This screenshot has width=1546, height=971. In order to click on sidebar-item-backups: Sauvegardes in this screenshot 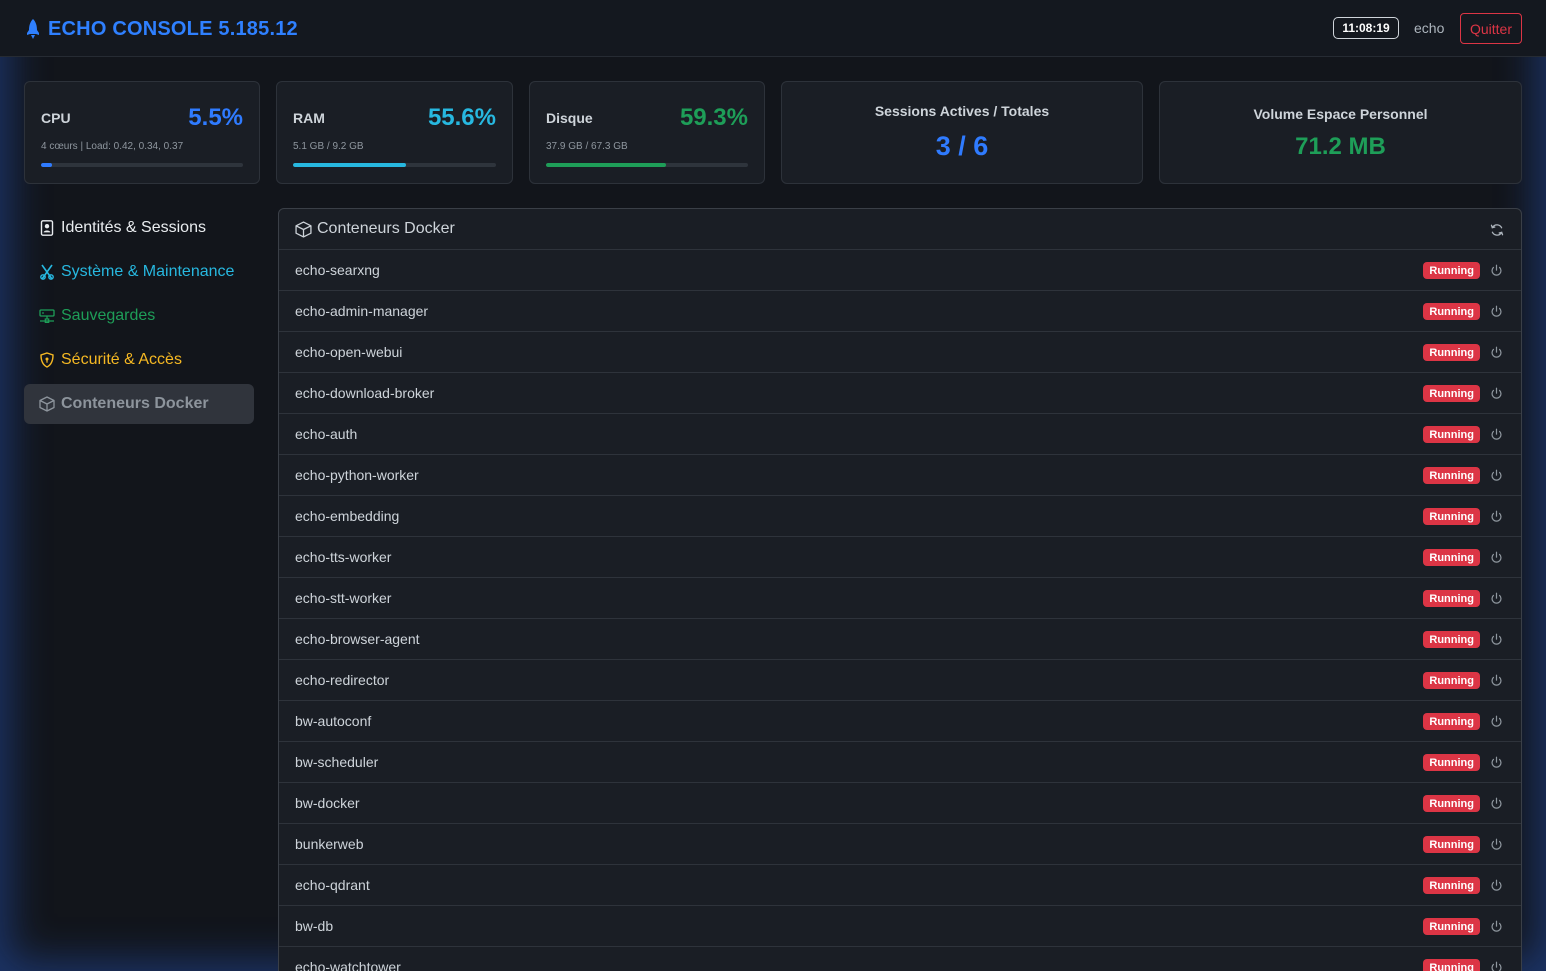, I will do `click(139, 316)`.